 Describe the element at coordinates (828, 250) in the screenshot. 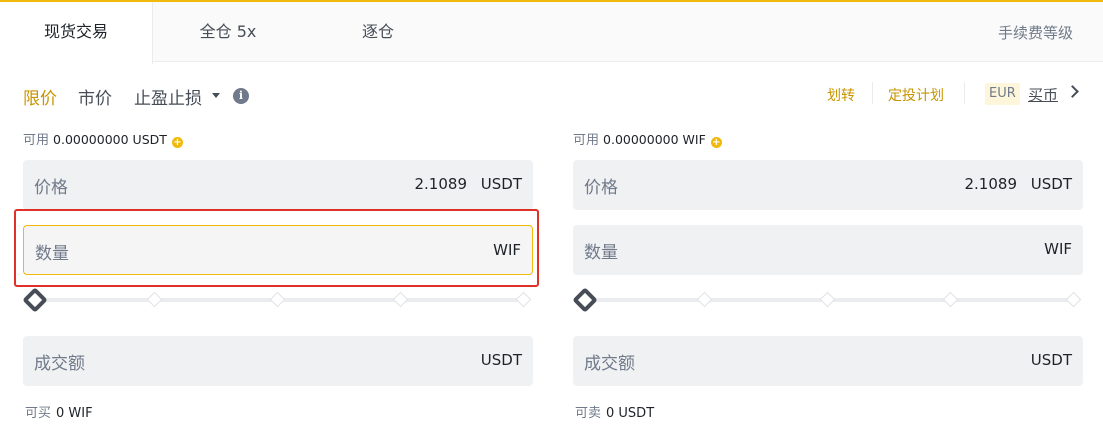

I see `quantity-input: 数量 WIF` at that location.